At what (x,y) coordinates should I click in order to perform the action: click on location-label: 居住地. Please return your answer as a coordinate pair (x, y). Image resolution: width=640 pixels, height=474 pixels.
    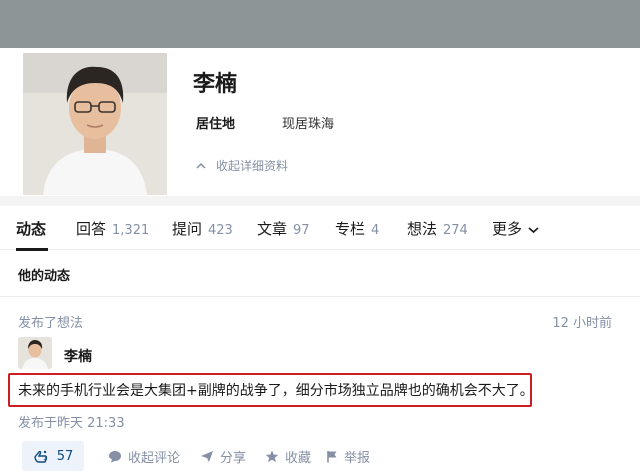
    Looking at the image, I should click on (216, 124).